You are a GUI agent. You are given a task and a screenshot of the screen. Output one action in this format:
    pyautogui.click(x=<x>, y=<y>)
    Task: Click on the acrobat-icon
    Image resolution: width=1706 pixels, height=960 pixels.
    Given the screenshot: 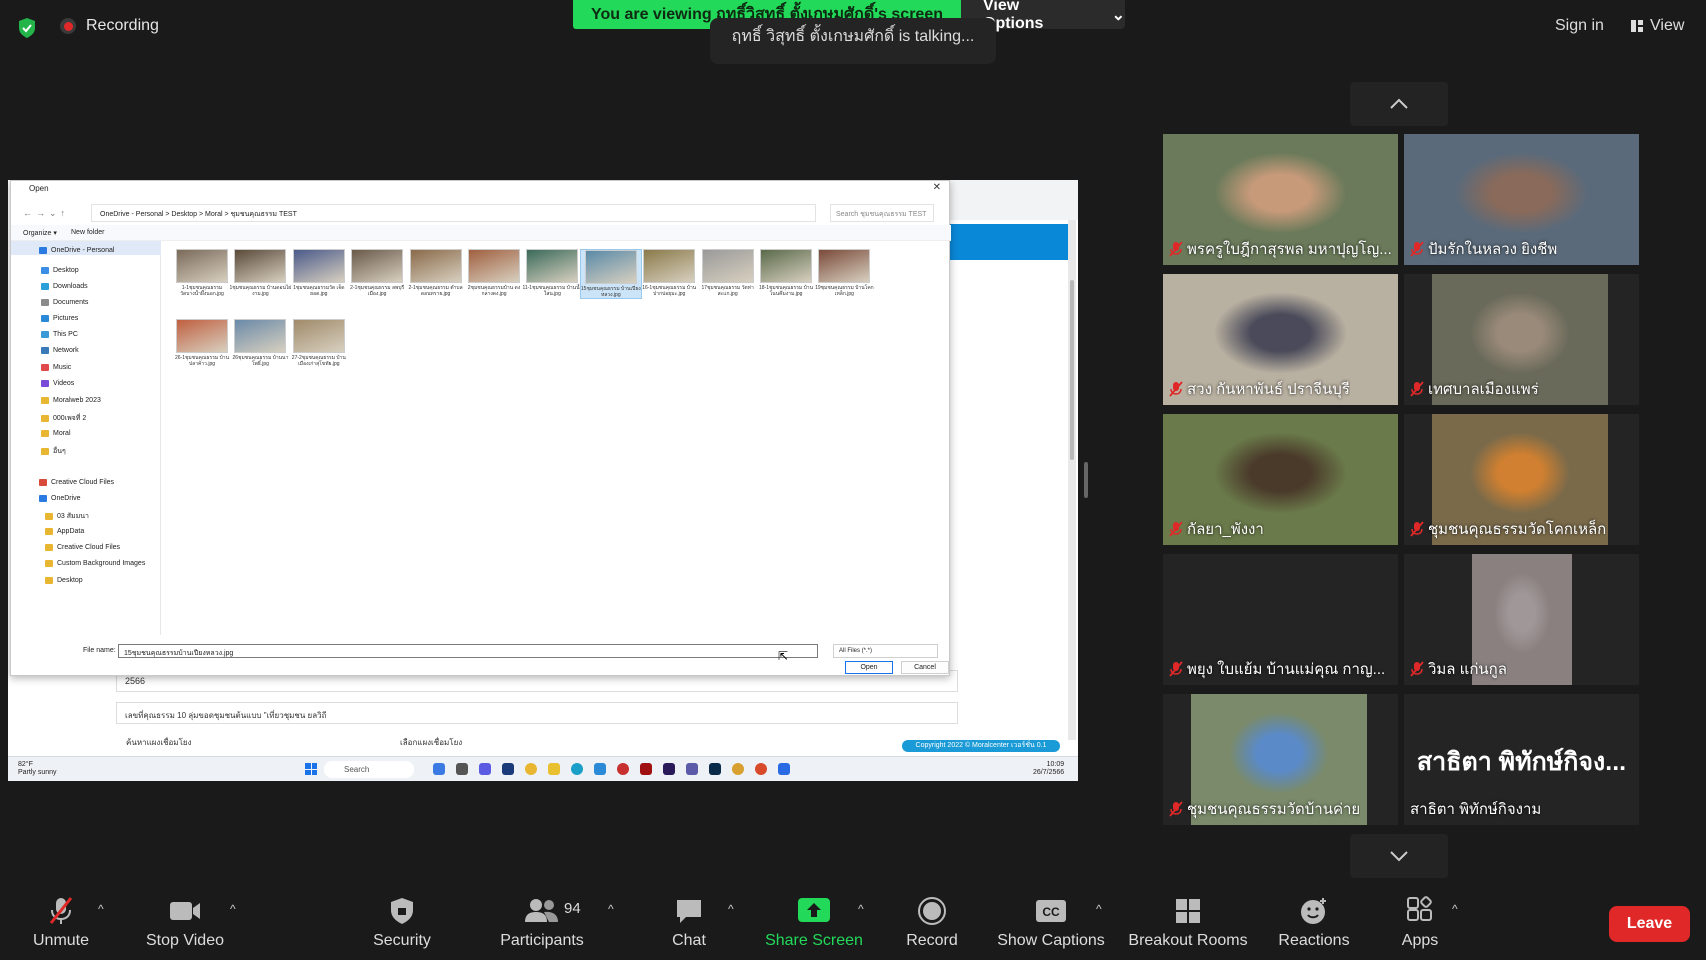 What is the action you would take?
    pyautogui.click(x=646, y=769)
    